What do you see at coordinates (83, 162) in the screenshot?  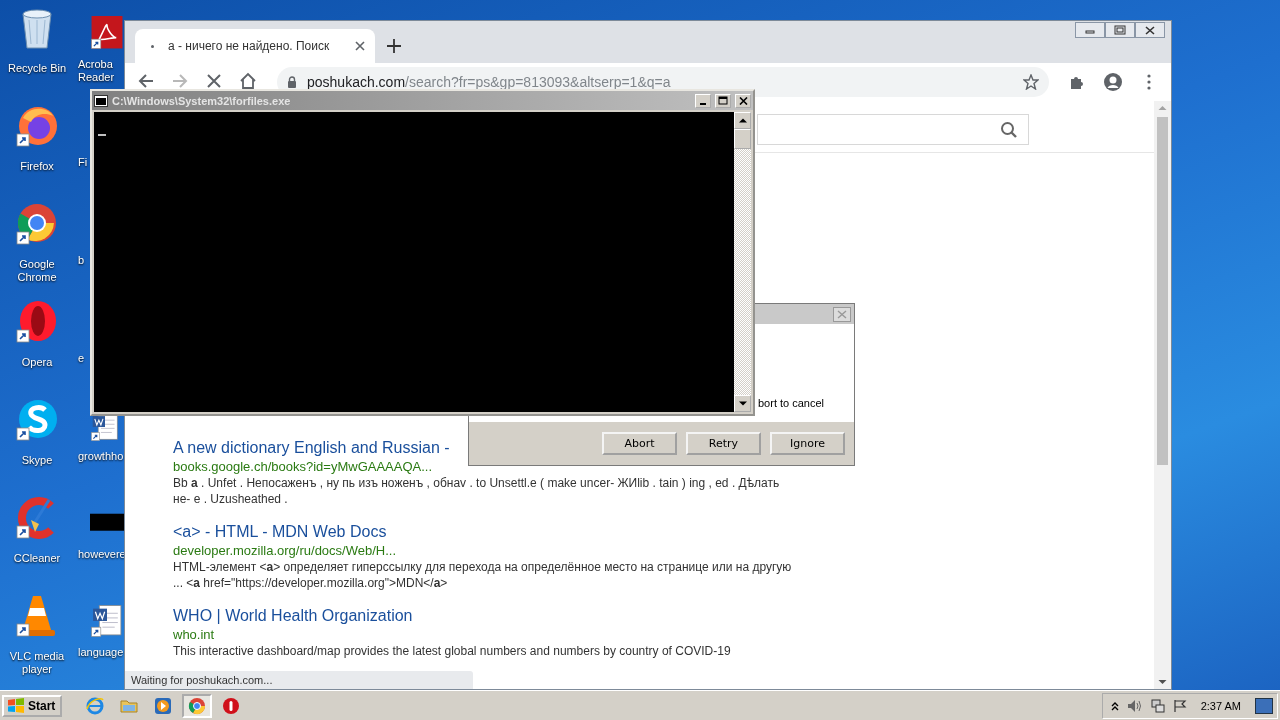 I see `desktop-icon-label: Fi` at bounding box center [83, 162].